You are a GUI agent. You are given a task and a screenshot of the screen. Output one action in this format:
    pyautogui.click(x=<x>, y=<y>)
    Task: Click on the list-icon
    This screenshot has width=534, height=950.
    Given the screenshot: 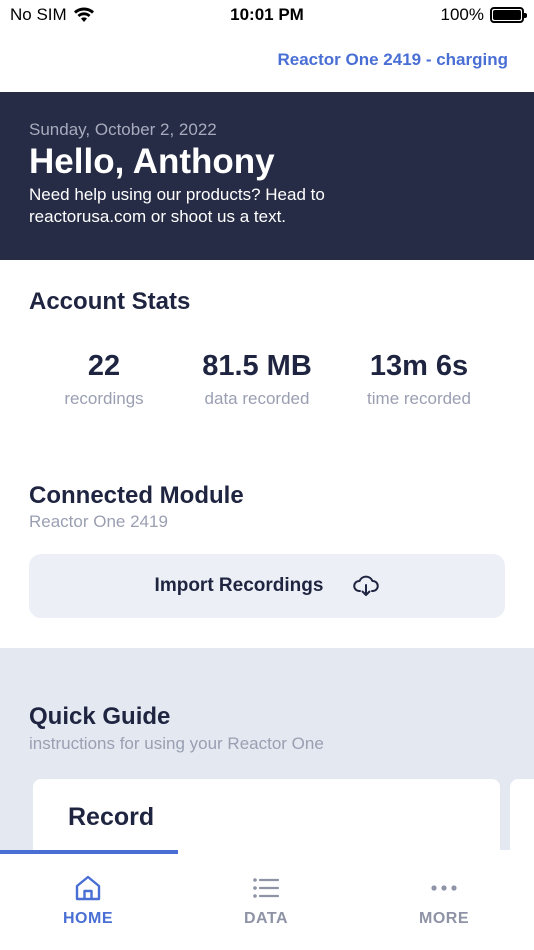 What is the action you would take?
    pyautogui.click(x=266, y=888)
    